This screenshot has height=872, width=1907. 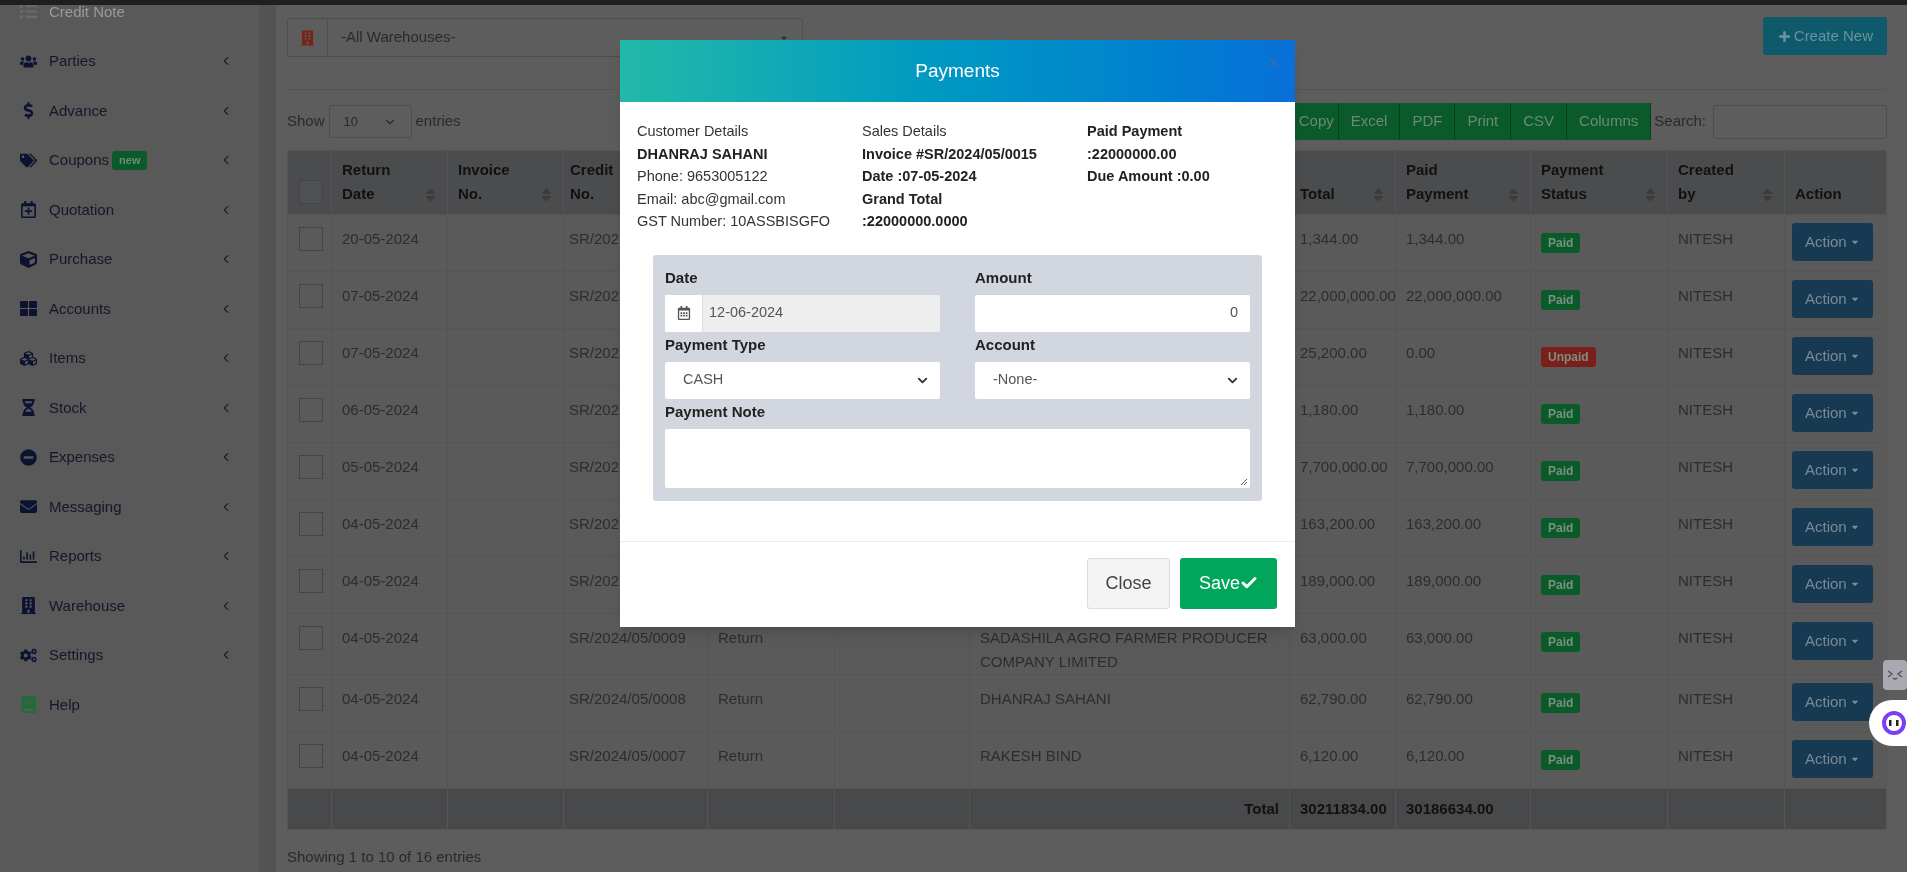 I want to click on grand-total-label: Grand Total, so click(x=902, y=199).